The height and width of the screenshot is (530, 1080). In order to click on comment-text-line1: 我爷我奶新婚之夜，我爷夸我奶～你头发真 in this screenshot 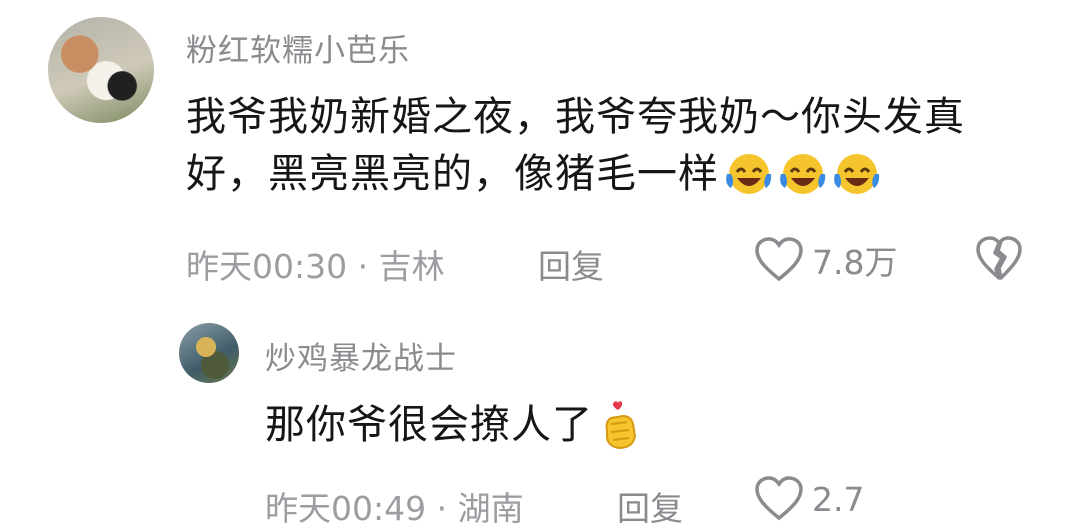, I will do `click(575, 117)`.